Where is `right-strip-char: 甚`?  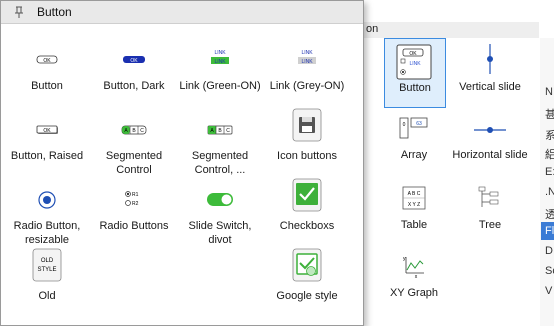
right-strip-char: 甚 is located at coordinates (549, 114).